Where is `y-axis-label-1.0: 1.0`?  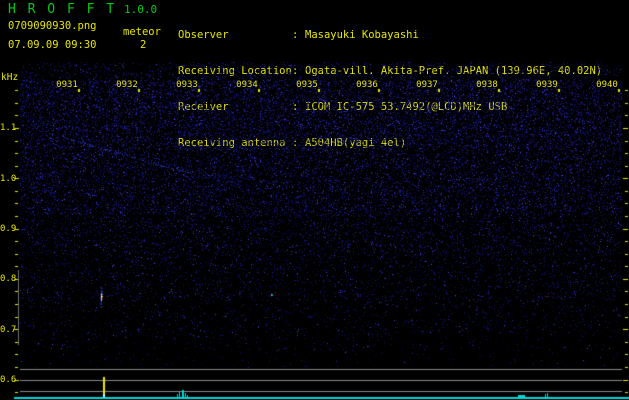
y-axis-label-1.0: 1.0 is located at coordinates (8, 179).